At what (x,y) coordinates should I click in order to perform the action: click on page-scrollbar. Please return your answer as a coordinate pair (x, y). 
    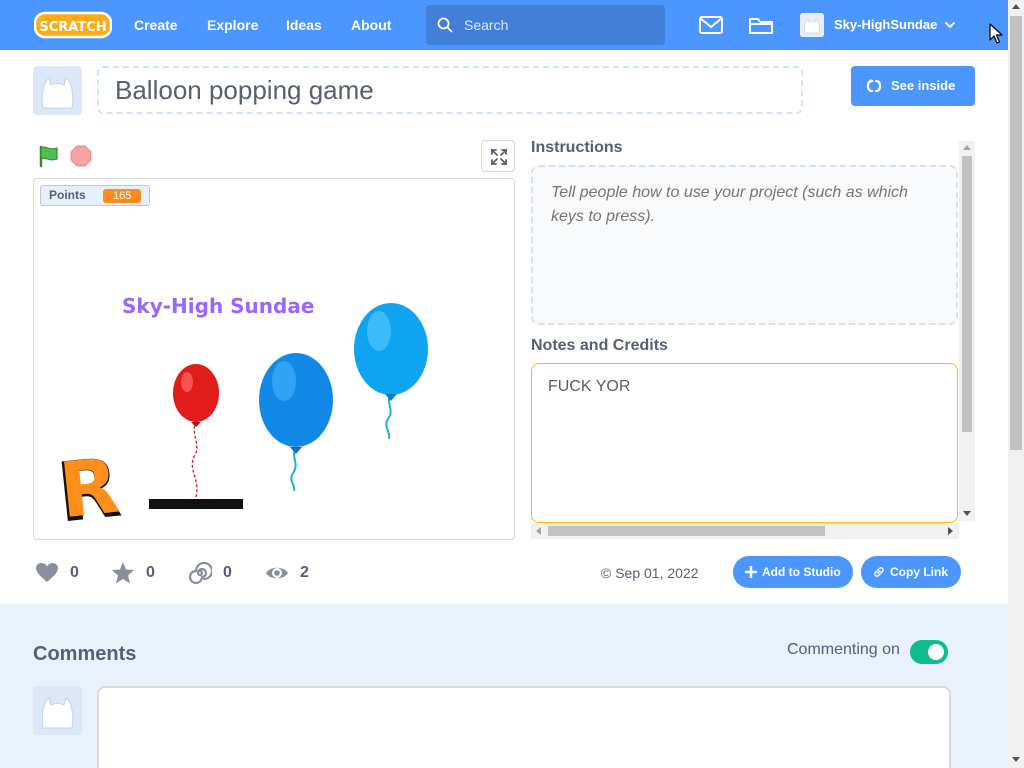
    Looking at the image, I should click on (1016, 384).